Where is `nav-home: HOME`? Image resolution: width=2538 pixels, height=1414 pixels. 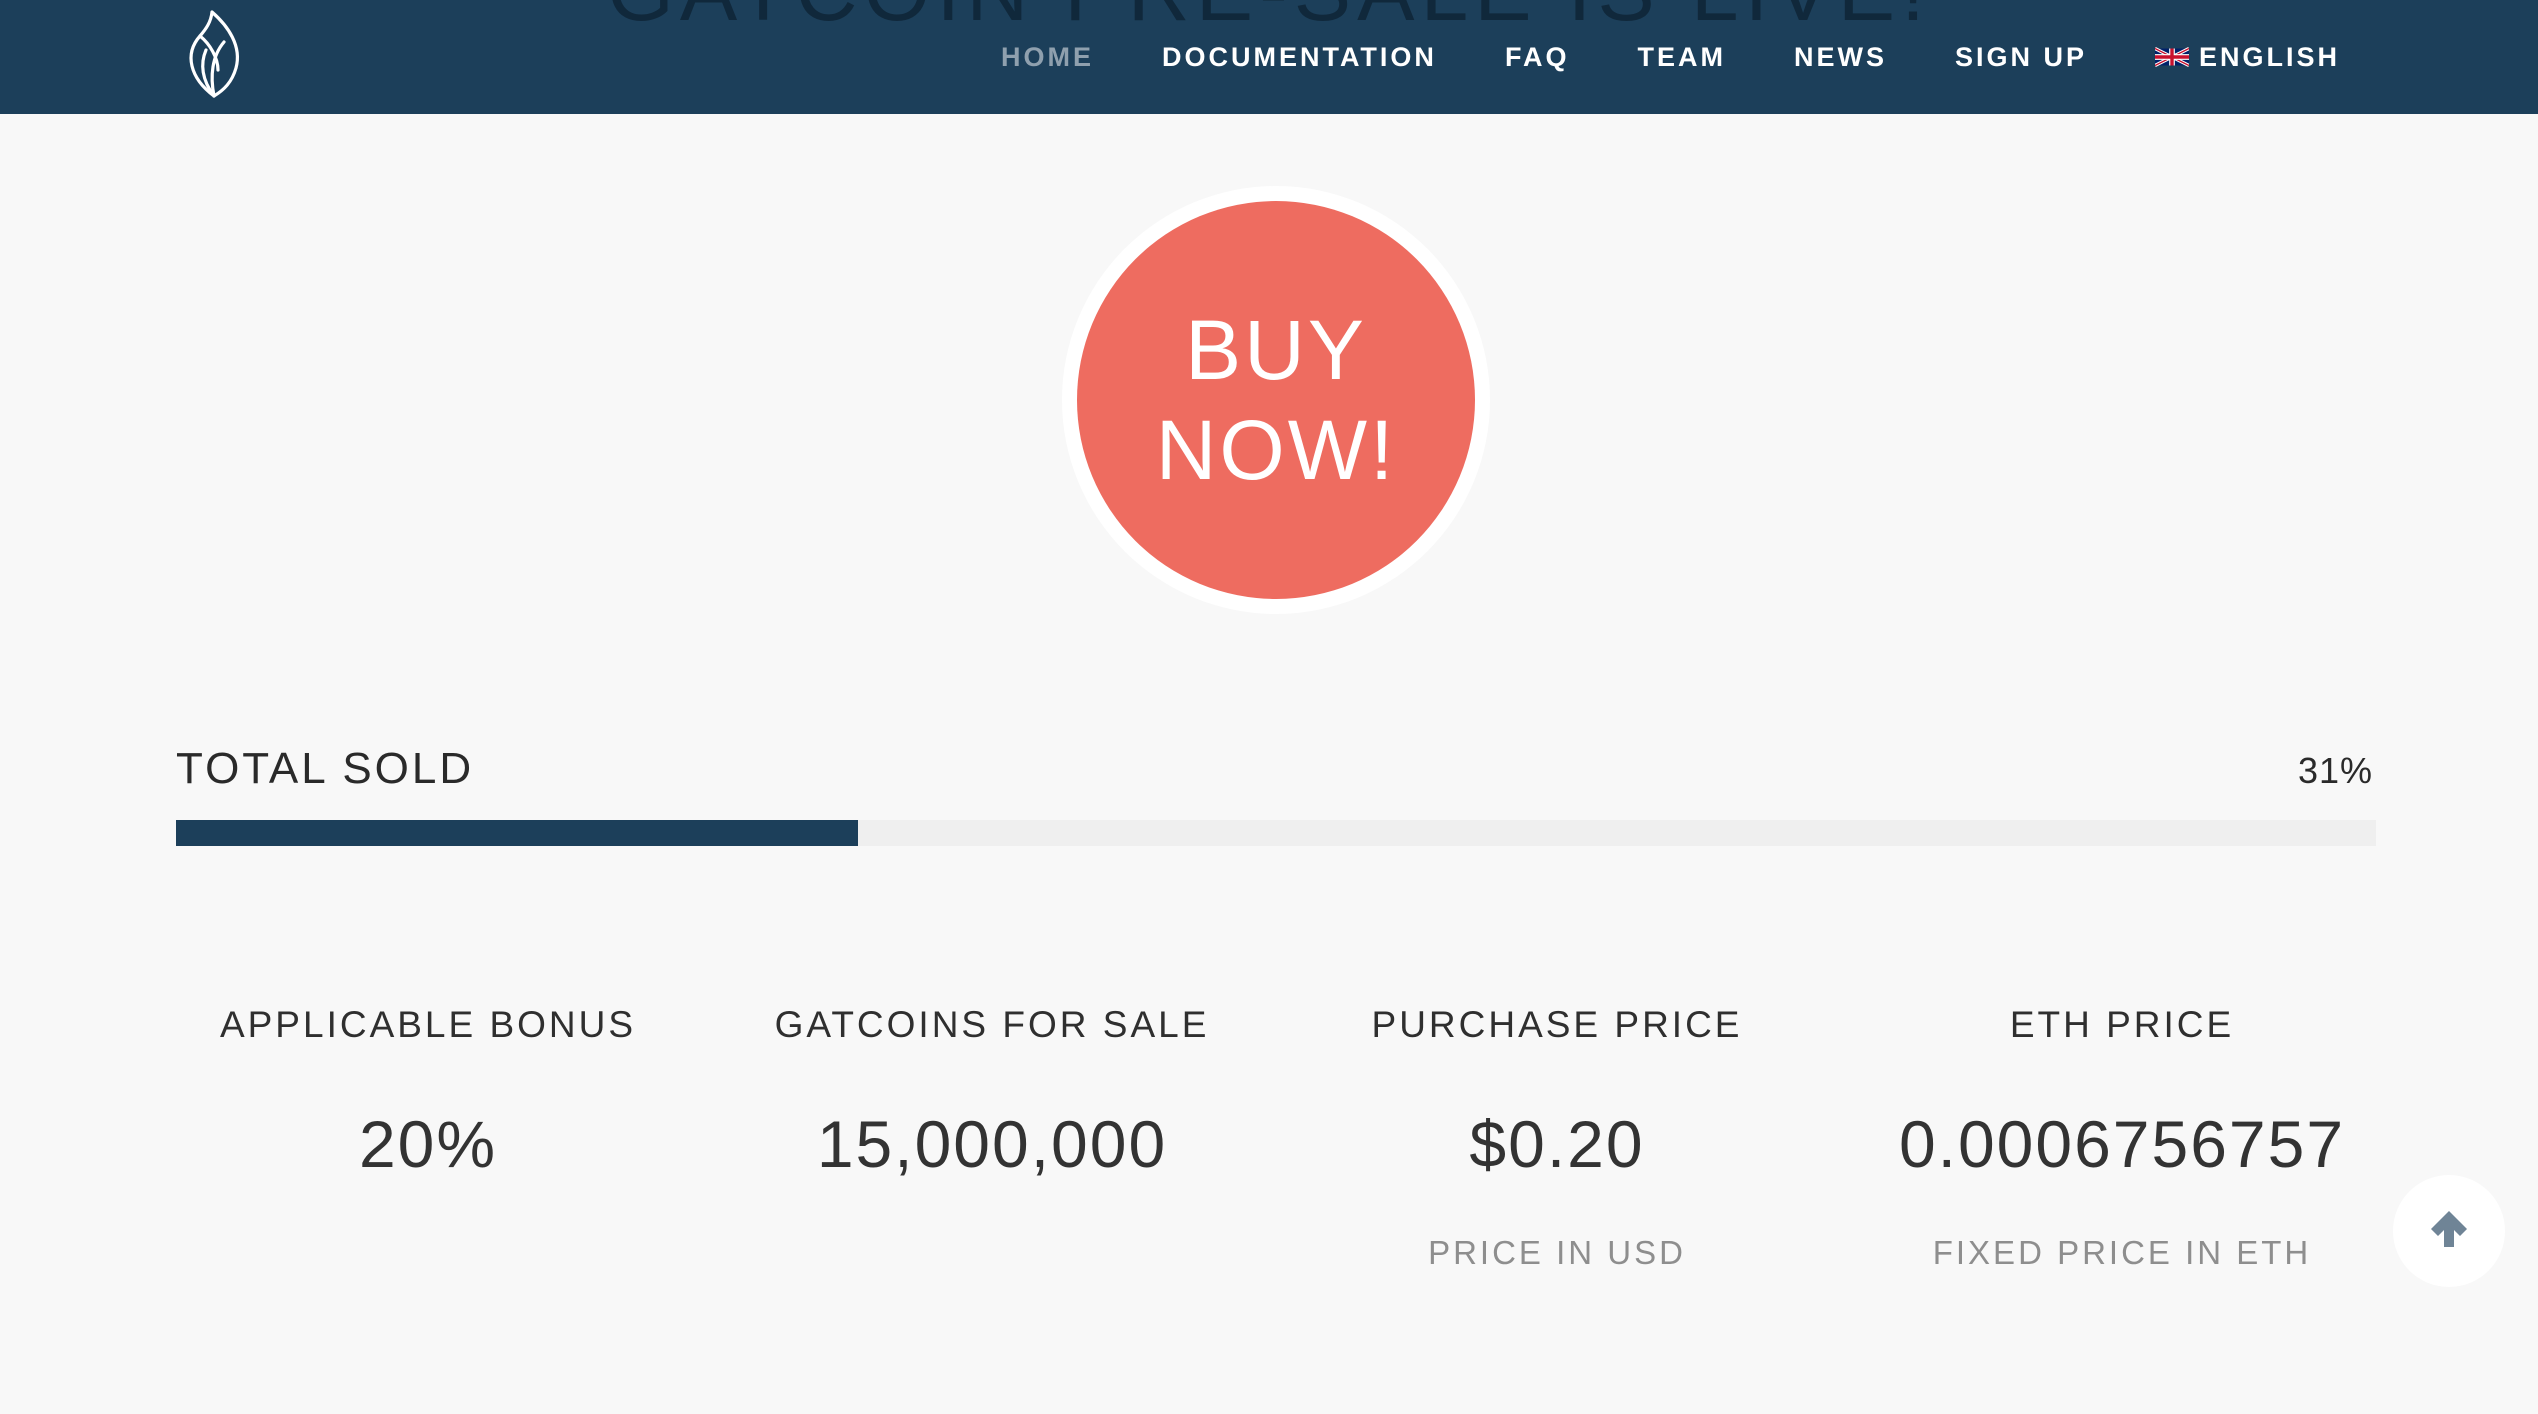
nav-home: HOME is located at coordinates (1047, 57).